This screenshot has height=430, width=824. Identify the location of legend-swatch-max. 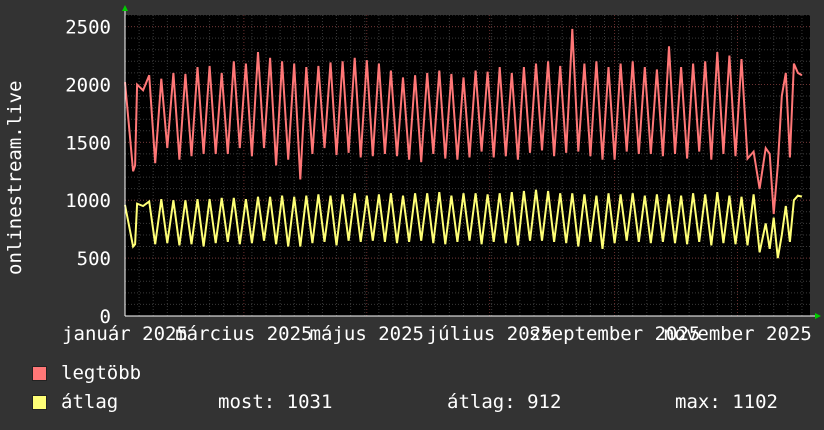
(39, 373).